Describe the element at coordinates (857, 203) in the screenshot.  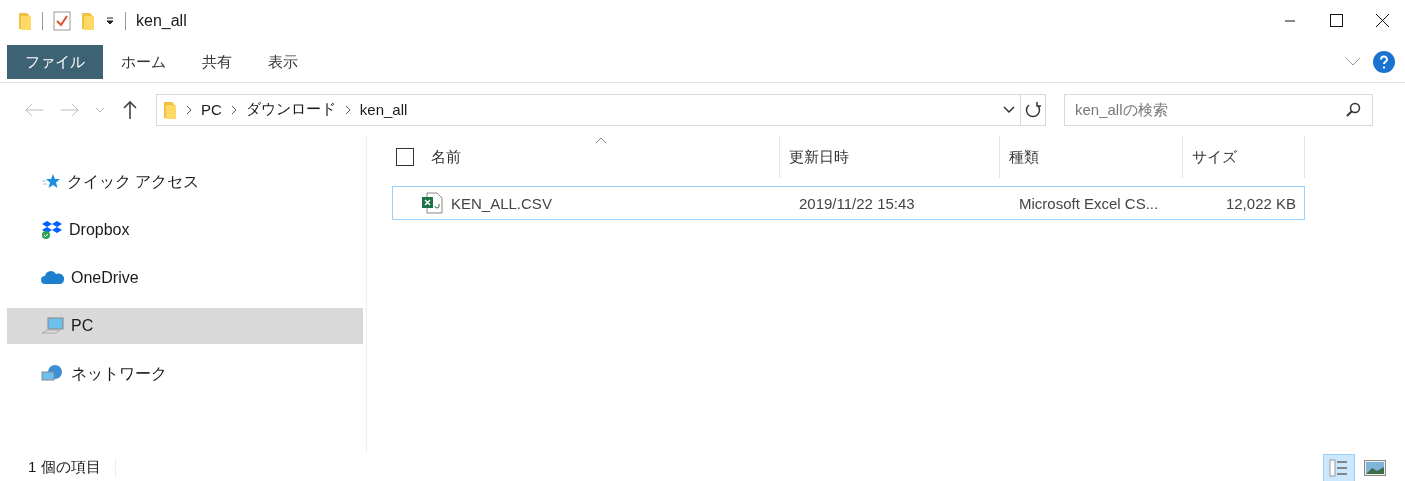
I see `modified-date: 2019/11/22 15:43` at that location.